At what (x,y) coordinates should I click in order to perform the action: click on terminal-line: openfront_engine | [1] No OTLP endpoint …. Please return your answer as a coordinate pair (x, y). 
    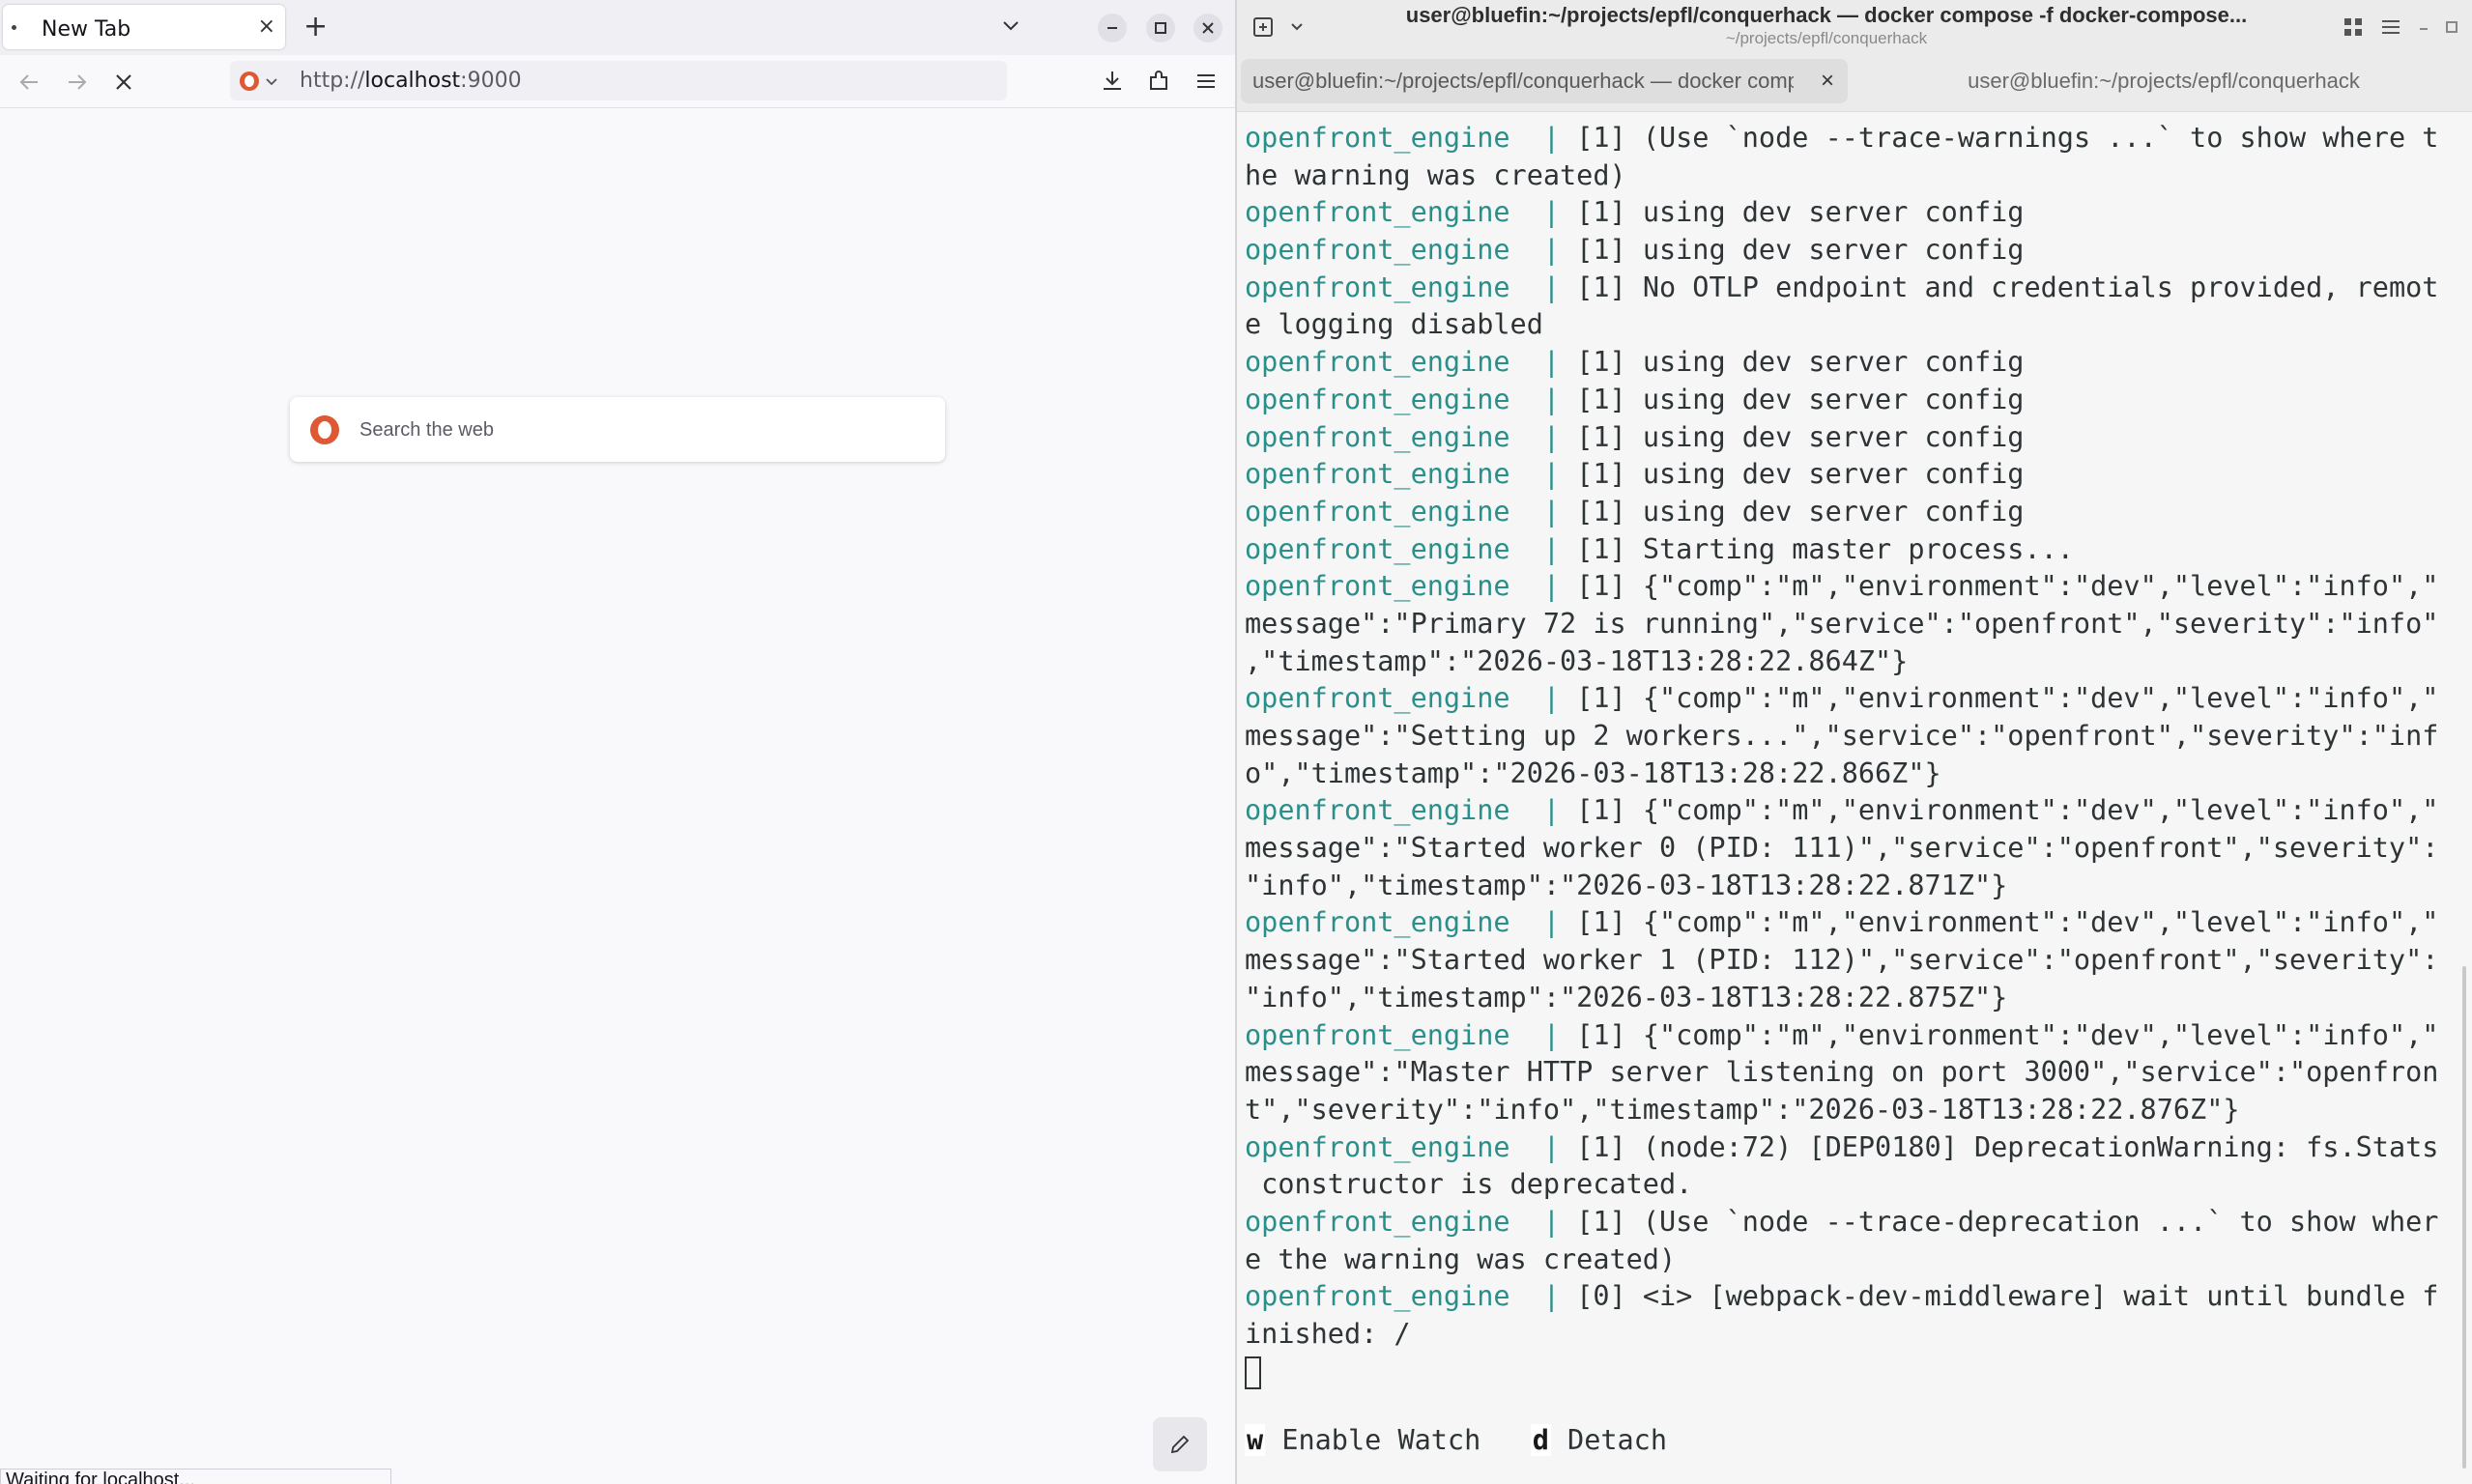
    Looking at the image, I should click on (1851, 288).